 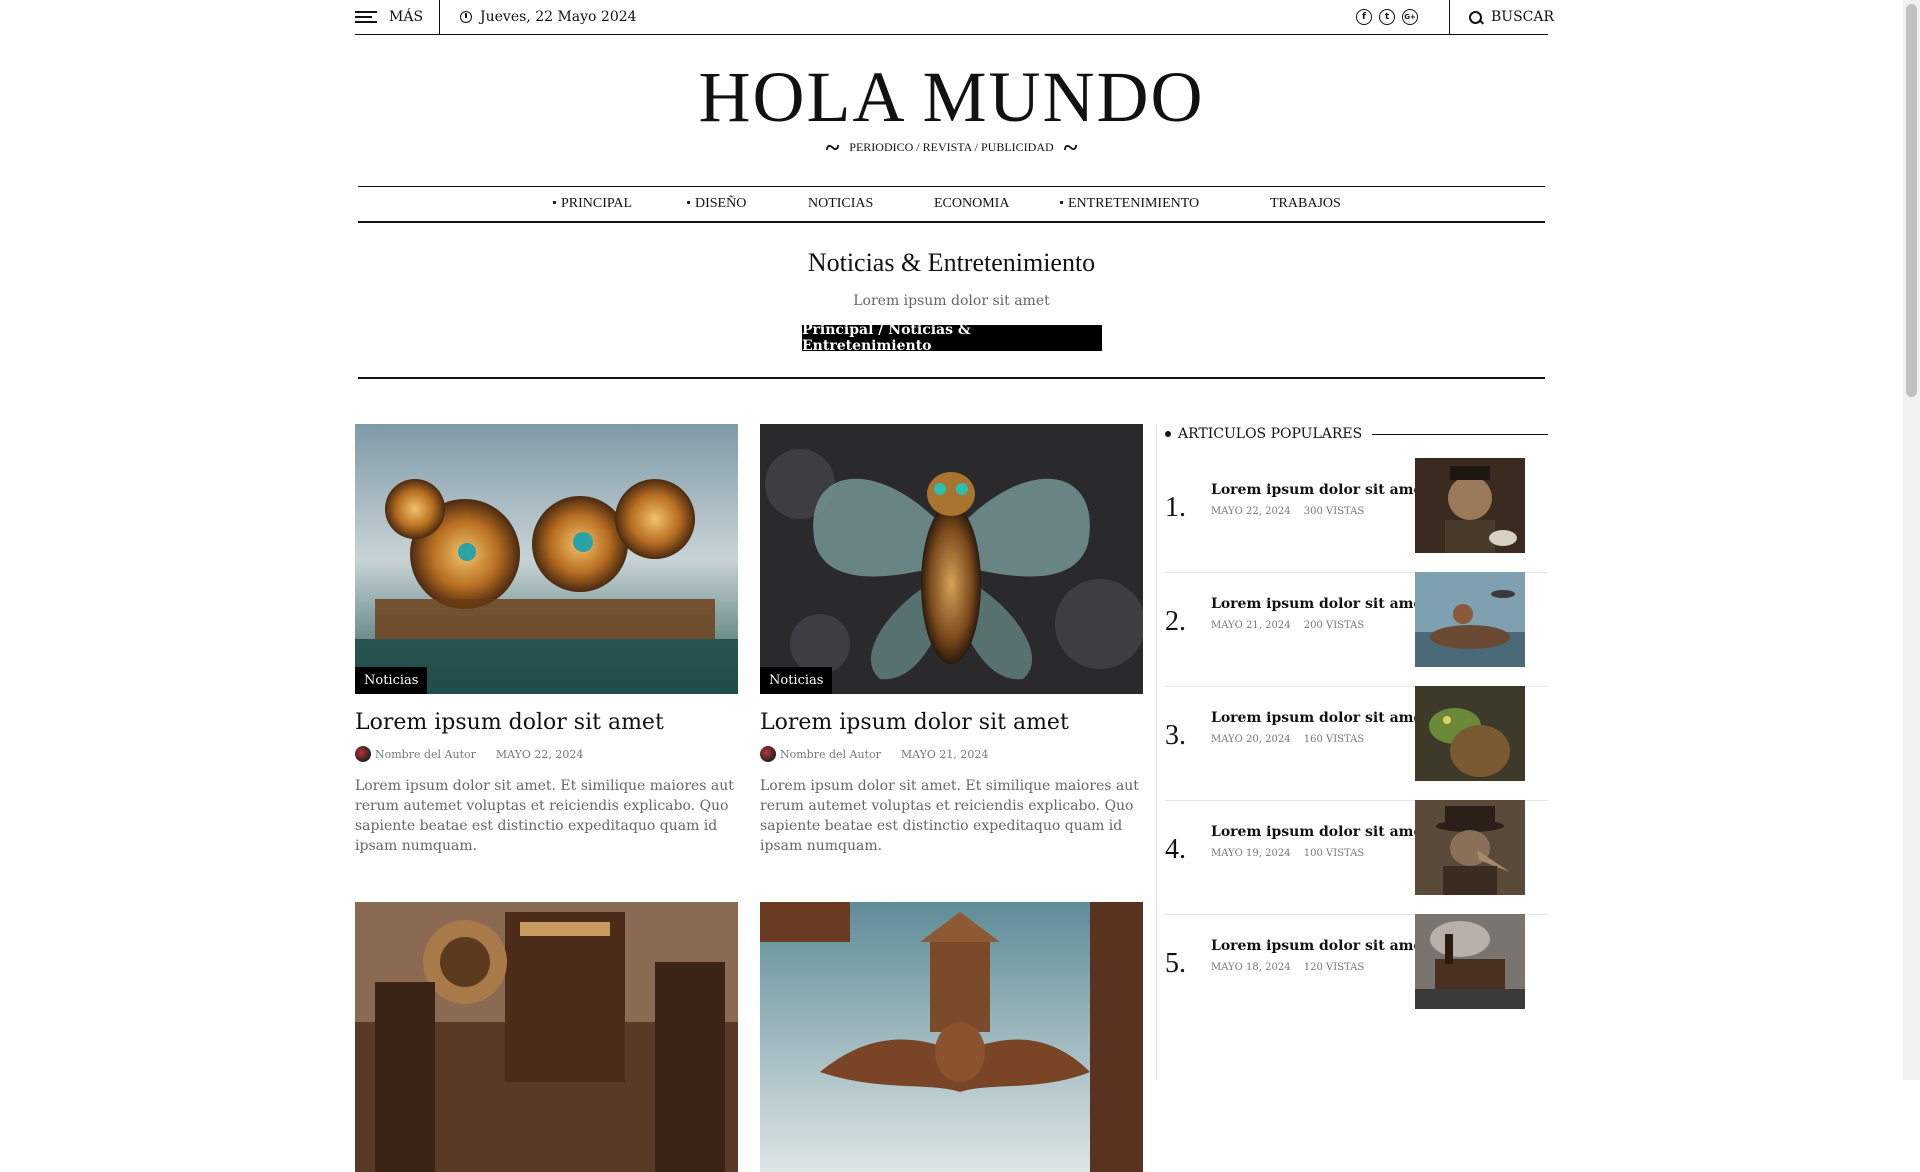 I want to click on nav-item-economia: ECONOMIA, so click(x=971, y=204).